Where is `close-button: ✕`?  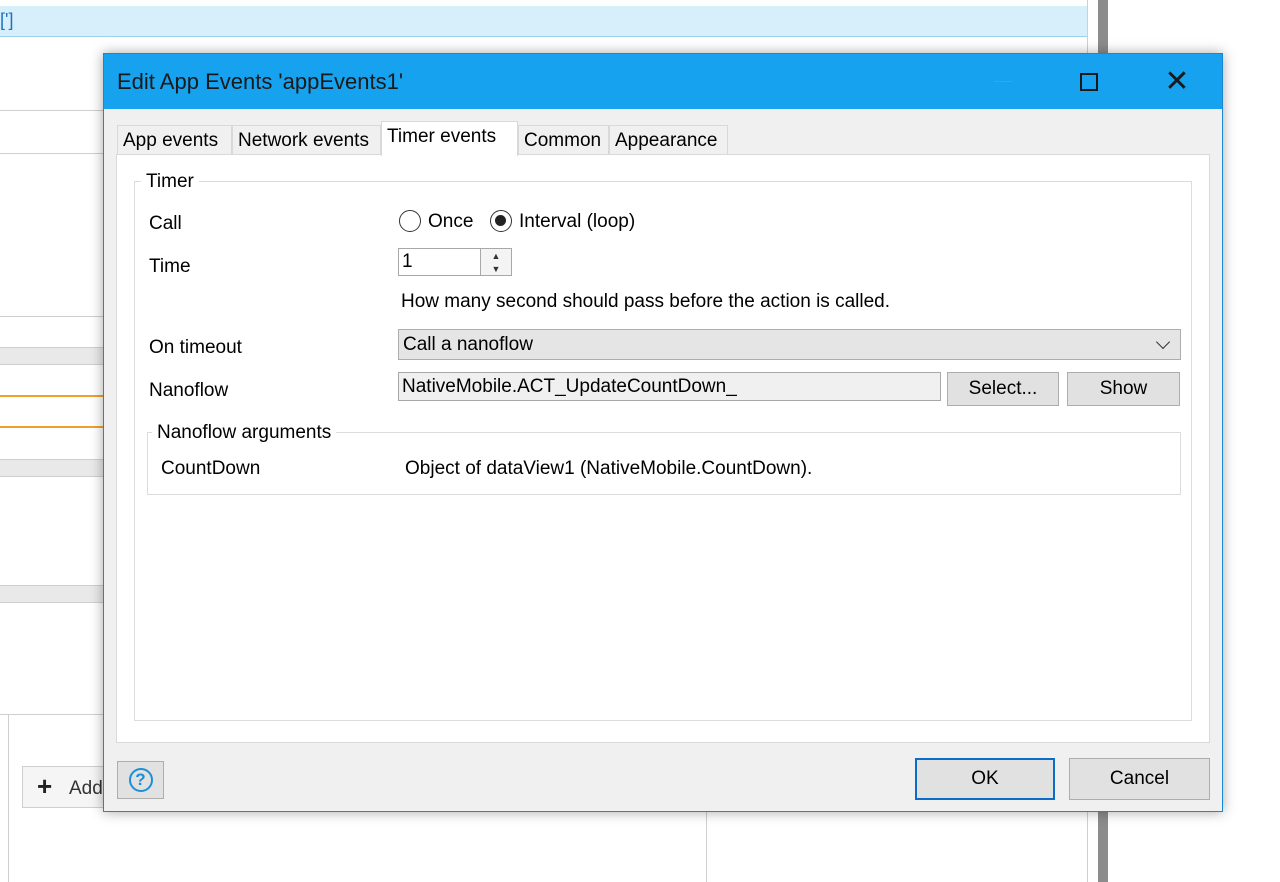
close-button: ✕ is located at coordinates (1177, 81).